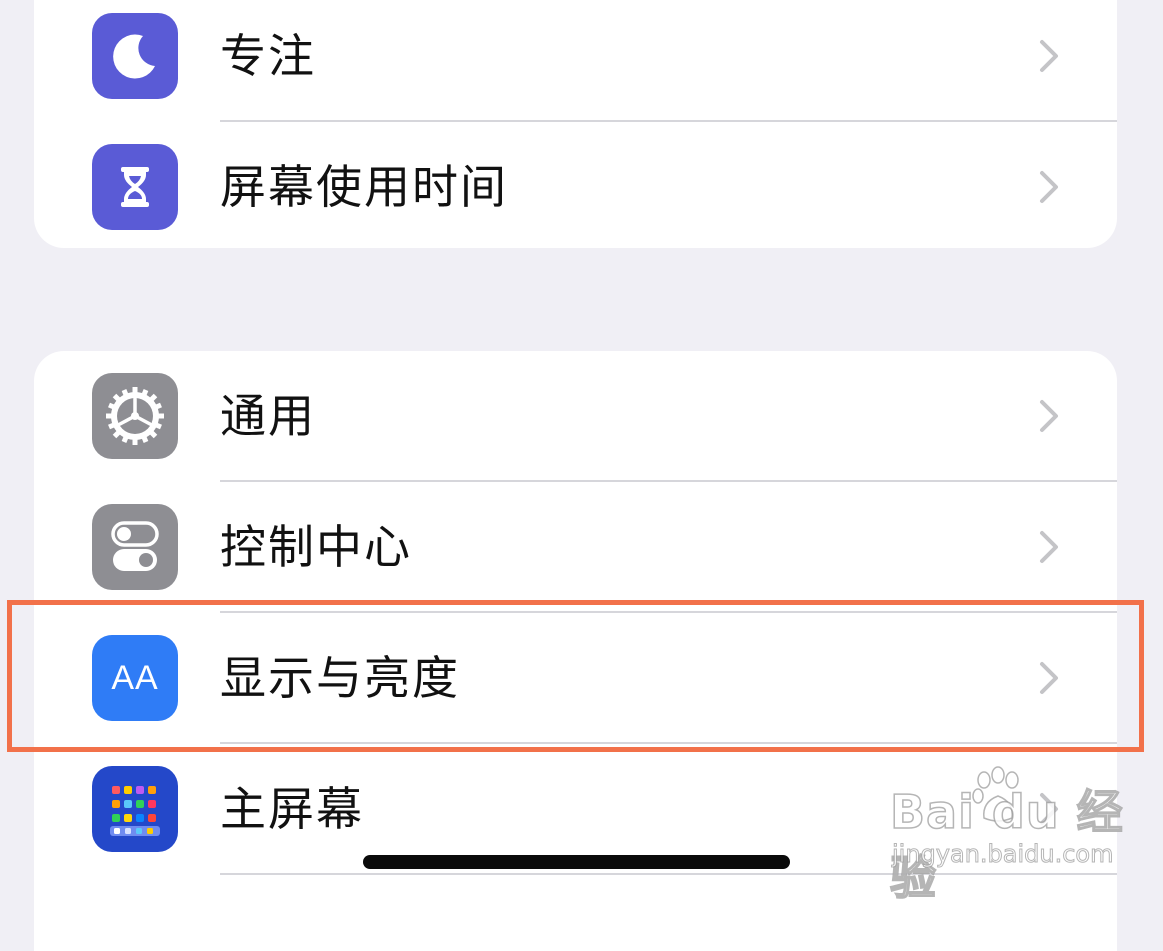 The height and width of the screenshot is (951, 1163). Describe the element at coordinates (1002, 854) in the screenshot. I see `watermark-url: jingyan.baidu.com` at that location.